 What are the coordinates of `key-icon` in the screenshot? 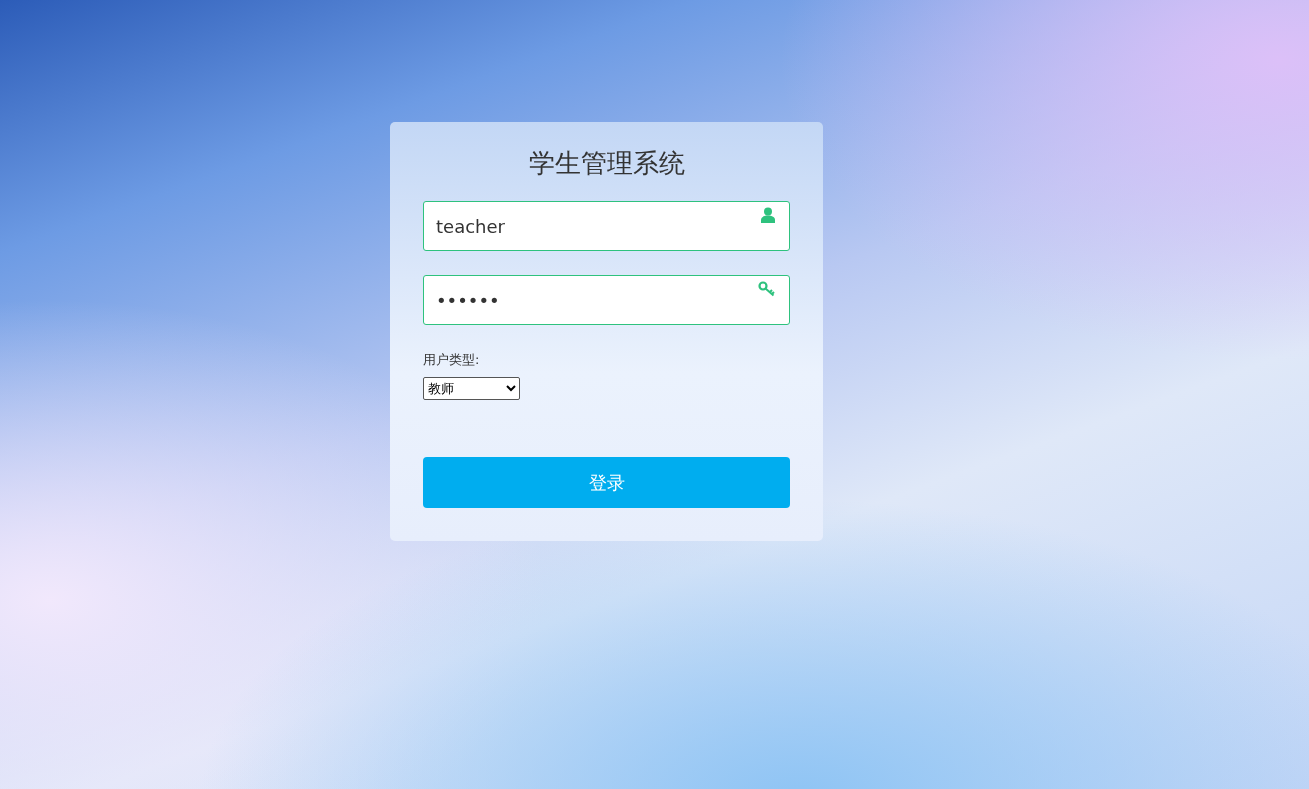 It's located at (767, 289).